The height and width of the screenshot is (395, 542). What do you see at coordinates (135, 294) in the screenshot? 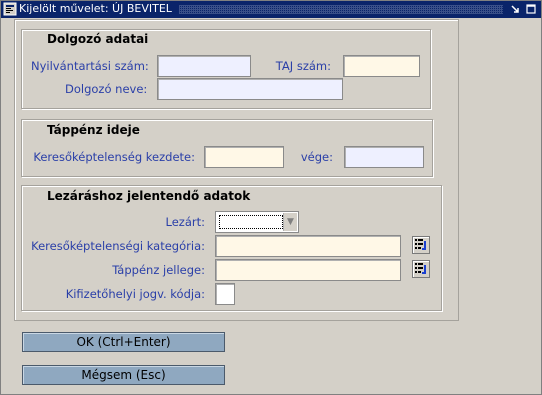
I see `legal-code-label: Kifizetőhelyi jogv. kódja:` at bounding box center [135, 294].